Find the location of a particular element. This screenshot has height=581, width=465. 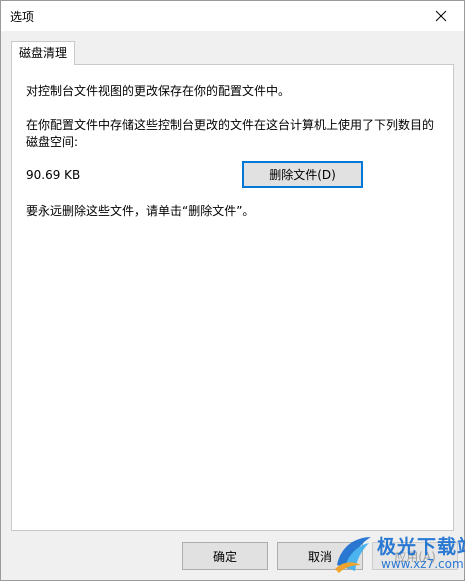

close-icon is located at coordinates (441, 16).